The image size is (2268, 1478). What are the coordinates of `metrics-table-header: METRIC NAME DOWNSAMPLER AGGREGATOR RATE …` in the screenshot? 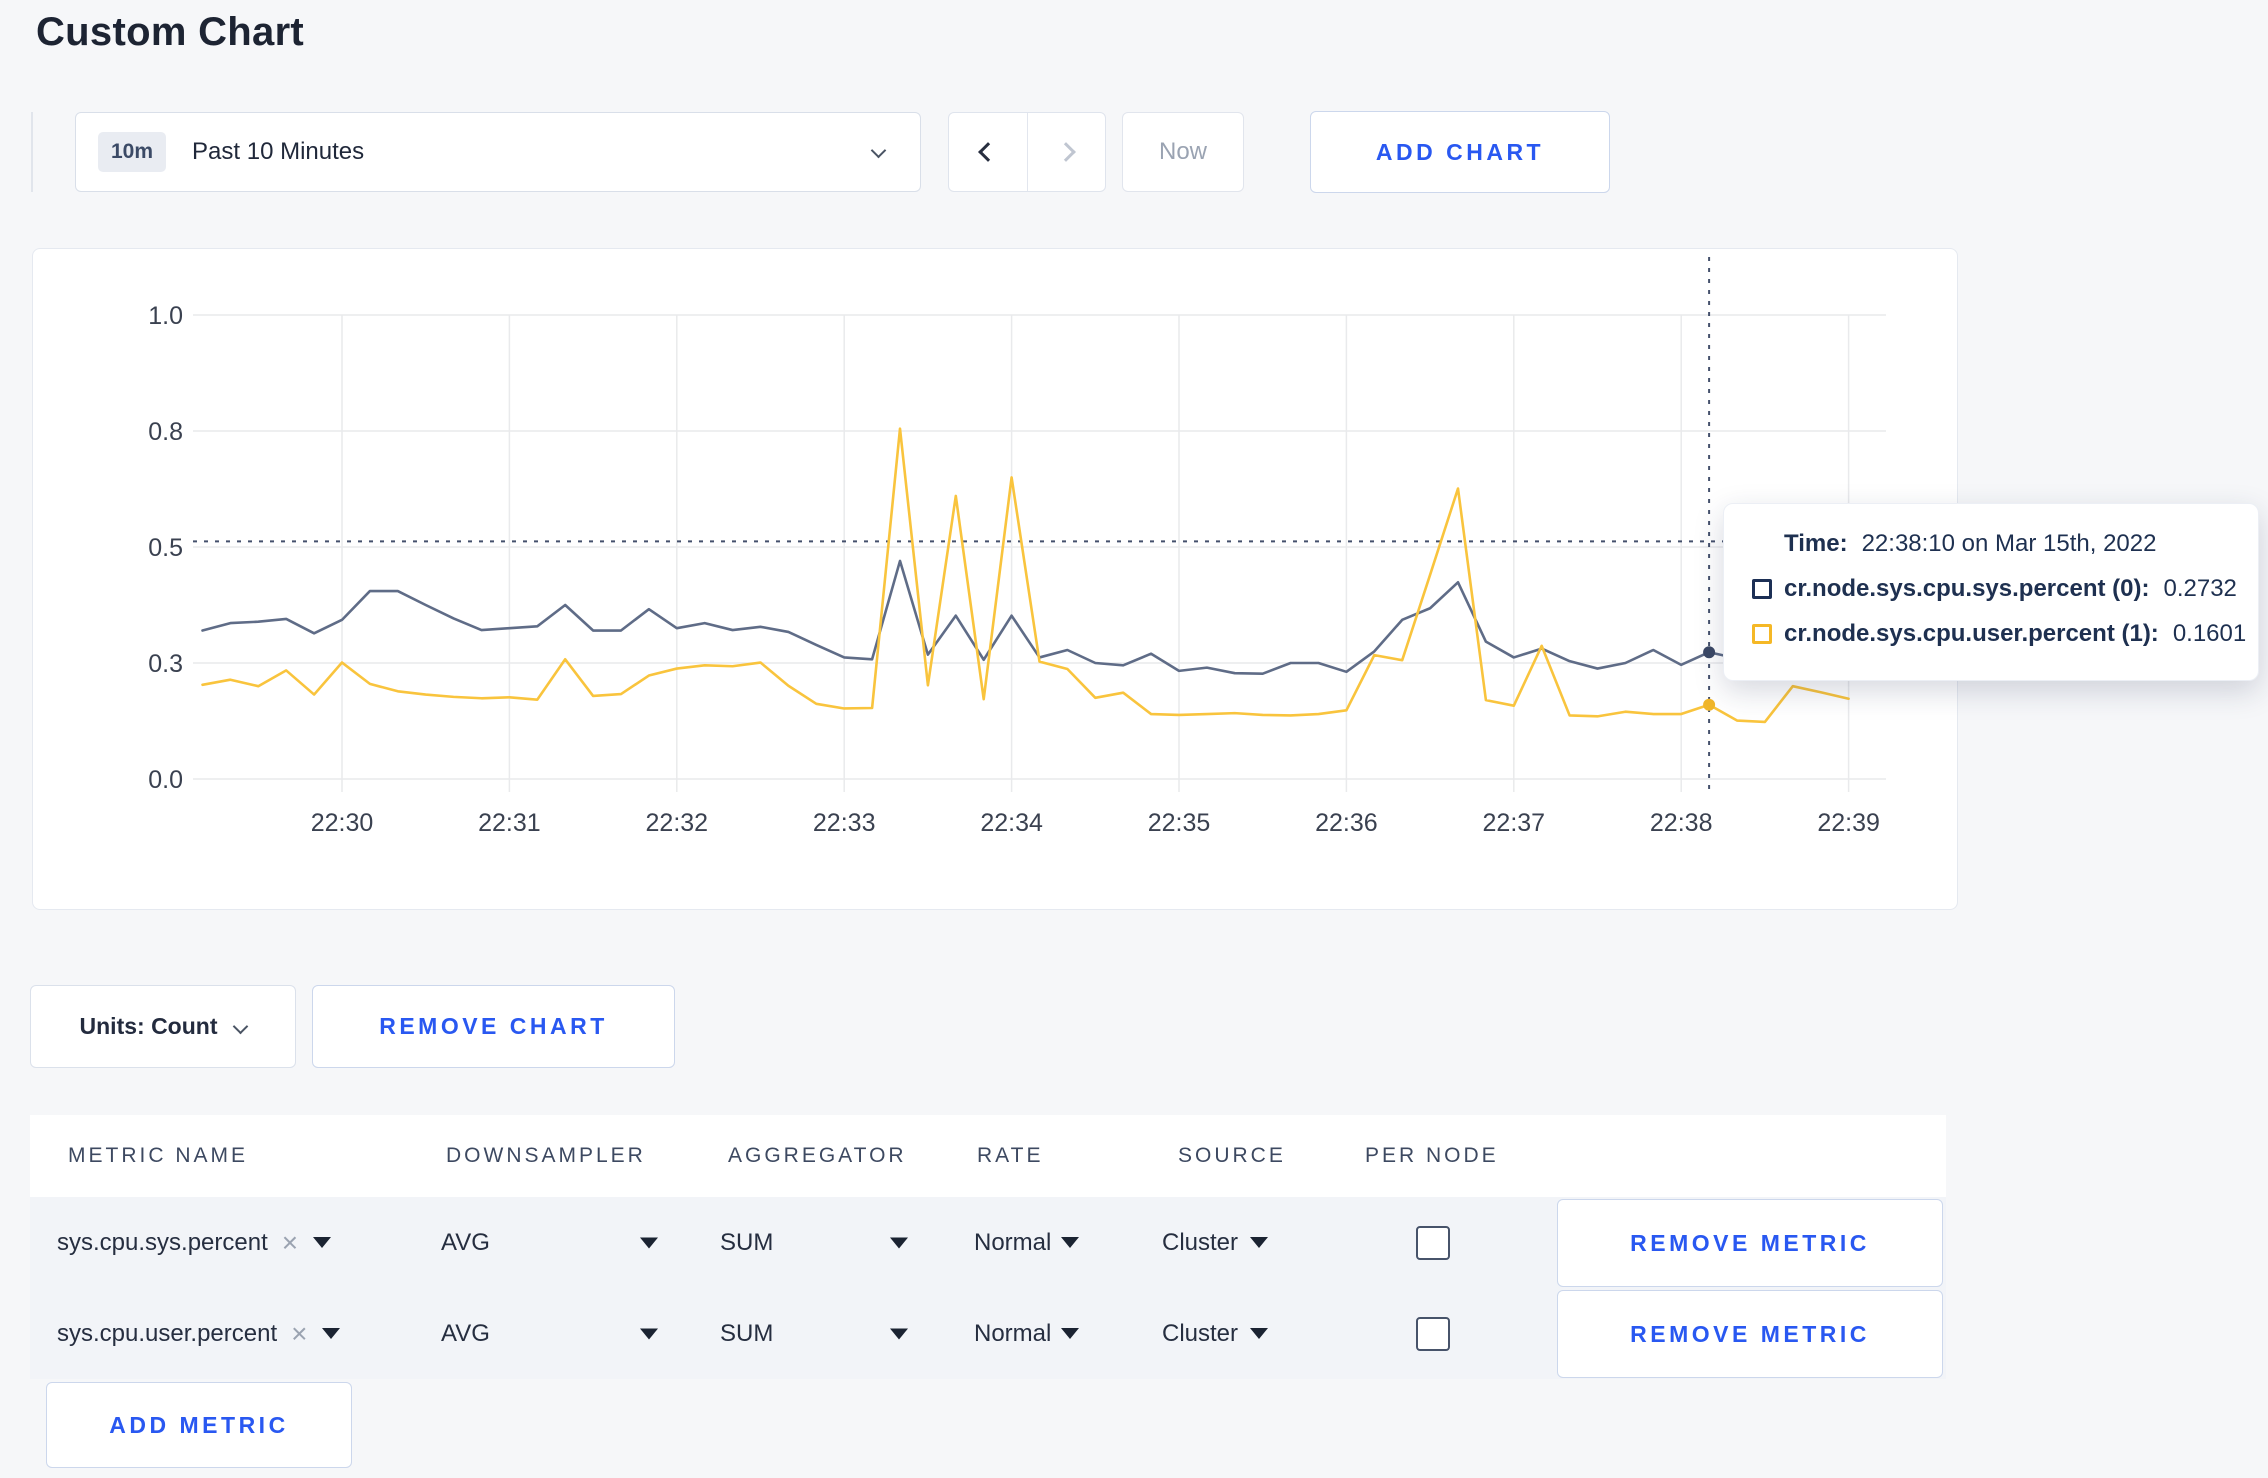 It's located at (988, 1156).